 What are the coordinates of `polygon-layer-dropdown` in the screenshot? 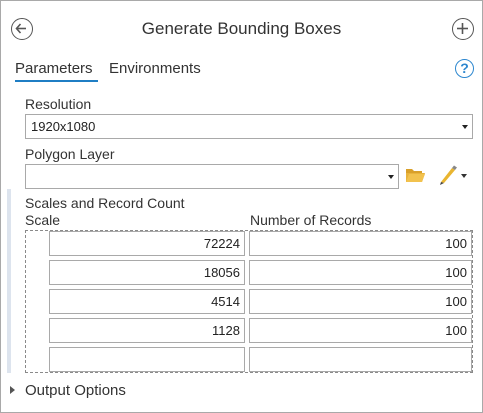 It's located at (212, 176).